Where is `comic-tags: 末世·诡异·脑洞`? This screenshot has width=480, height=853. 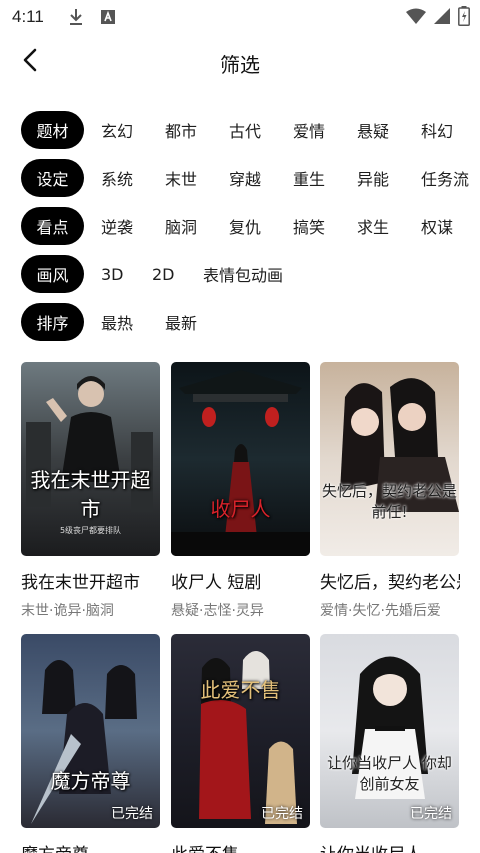
comic-tags: 末世·诡异·脑洞 is located at coordinates (67, 611).